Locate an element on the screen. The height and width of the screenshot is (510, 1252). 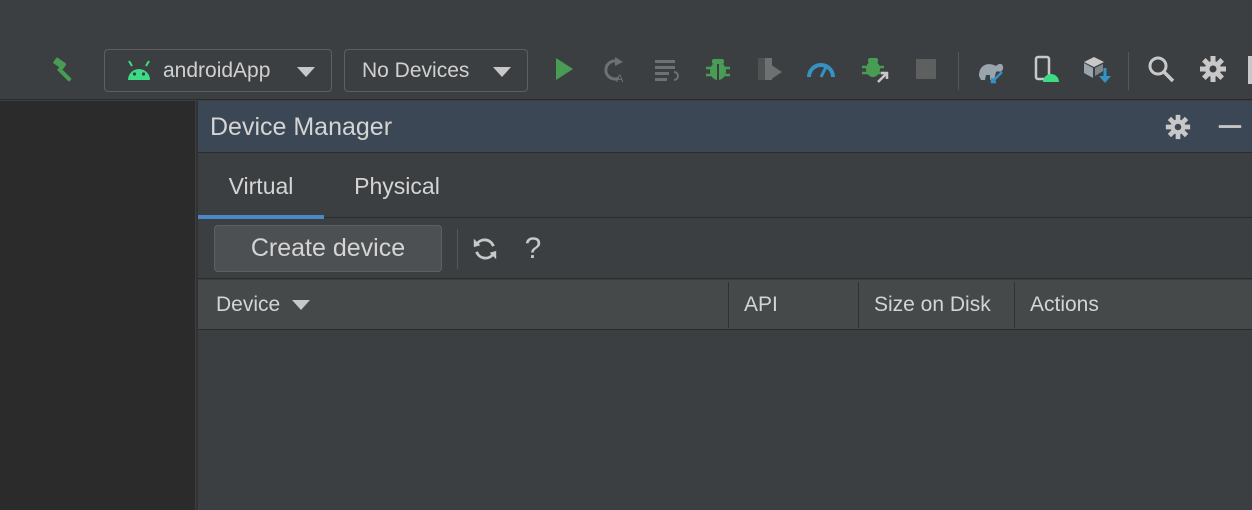
run-configuration-label: androidApp is located at coordinates (217, 70).